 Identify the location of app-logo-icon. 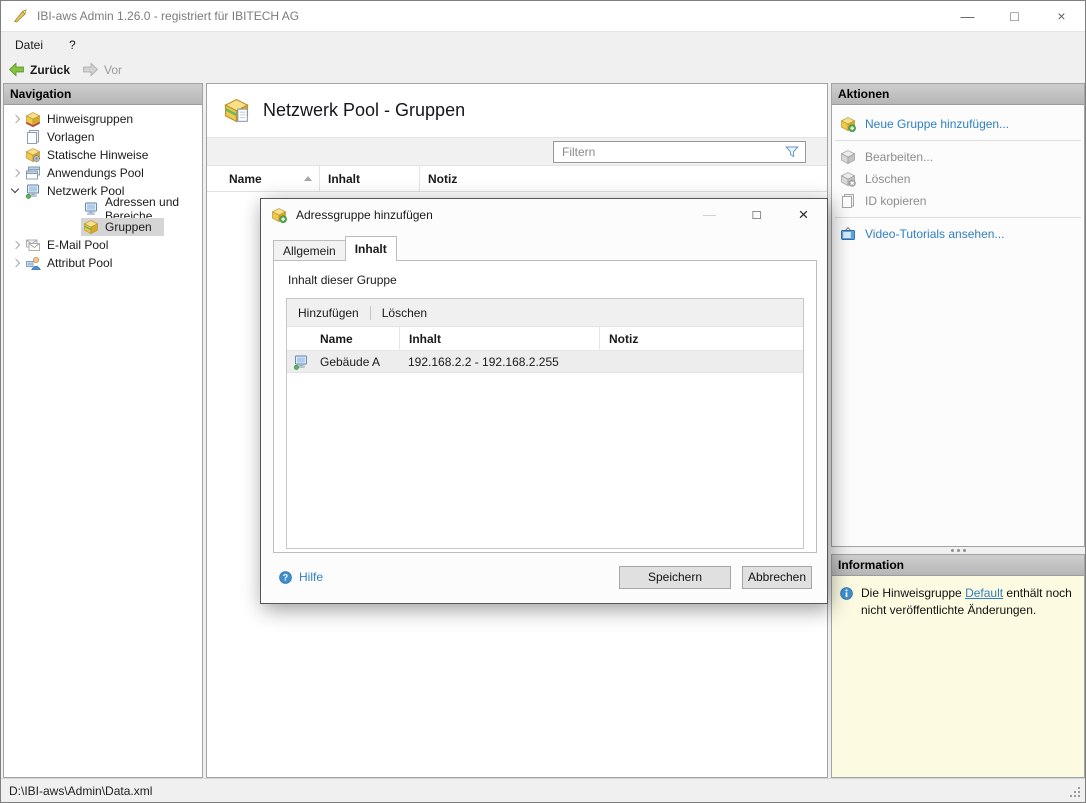
(20, 16).